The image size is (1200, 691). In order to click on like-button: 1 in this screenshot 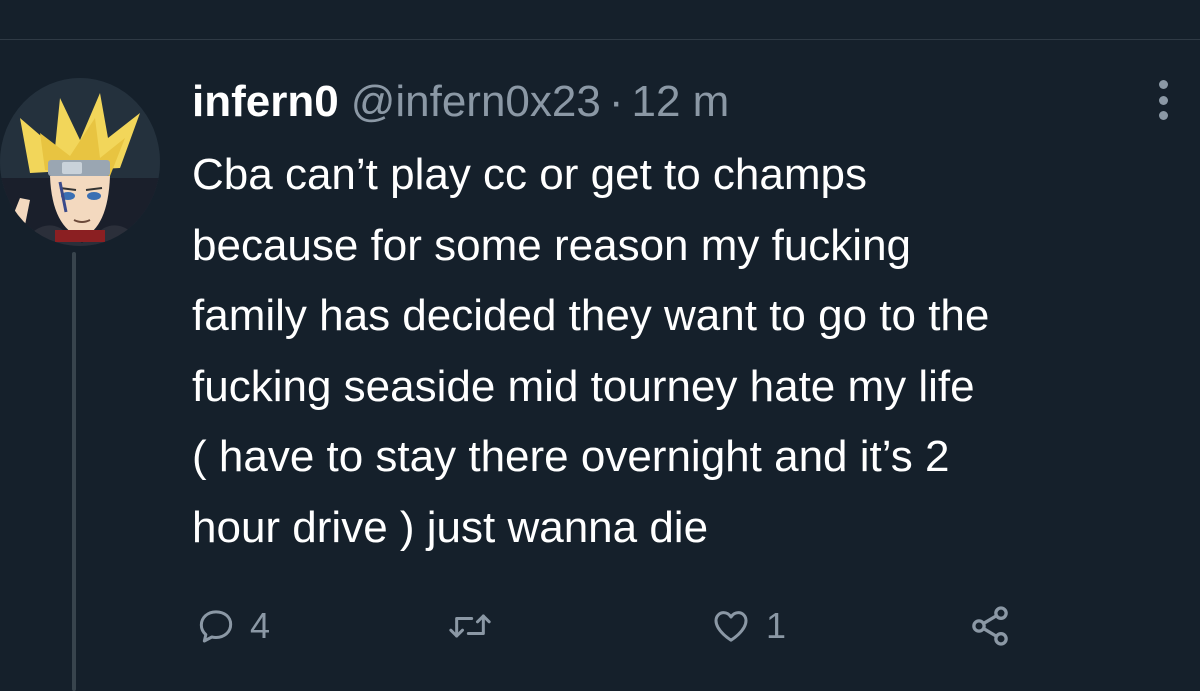, I will do `click(748, 626)`.